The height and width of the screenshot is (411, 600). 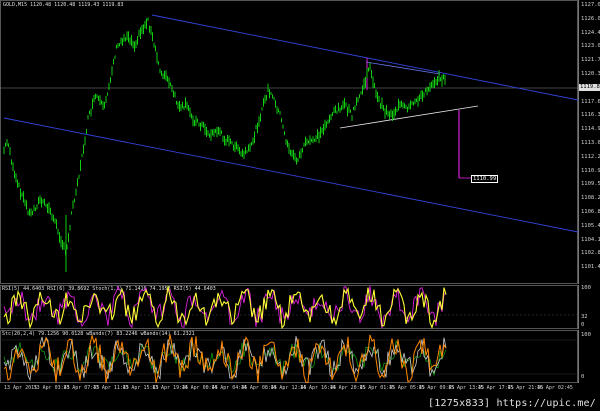 What do you see at coordinates (590, 212) in the screenshot?
I see `price-scale-label: 1106.80` at bounding box center [590, 212].